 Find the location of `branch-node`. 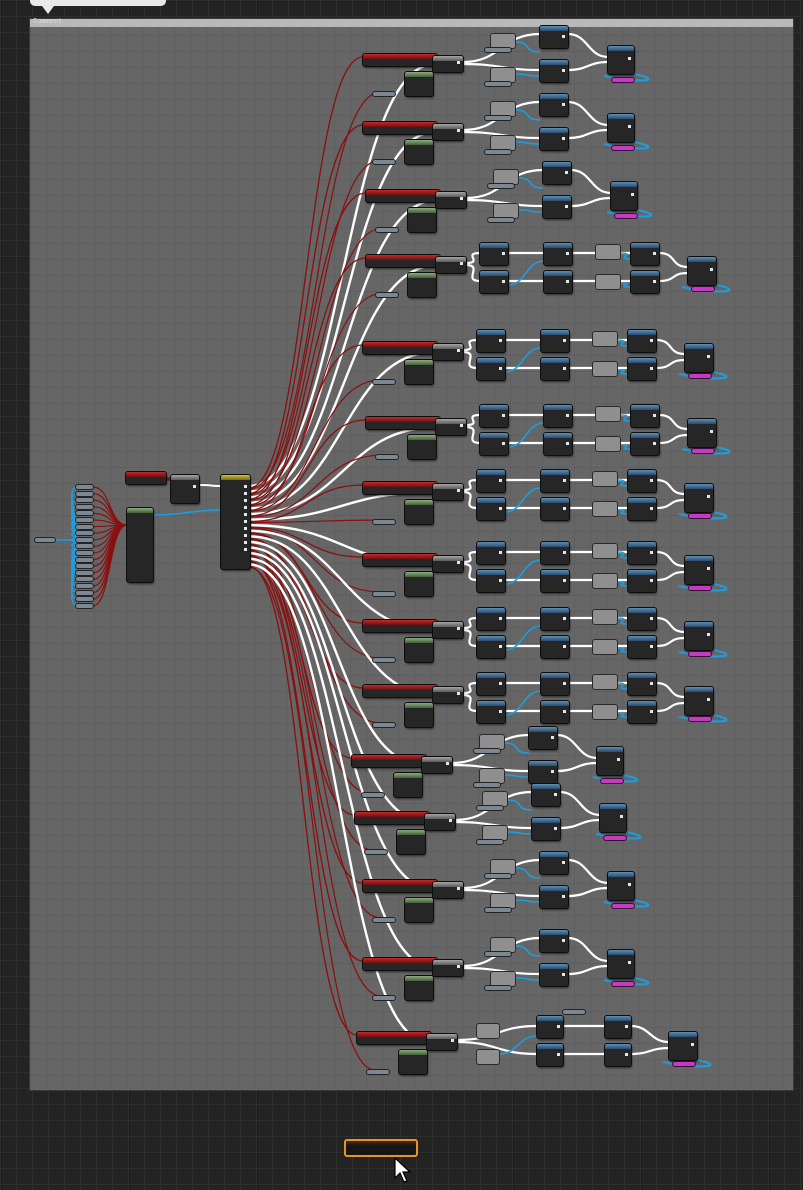

branch-node is located at coordinates (185, 489).